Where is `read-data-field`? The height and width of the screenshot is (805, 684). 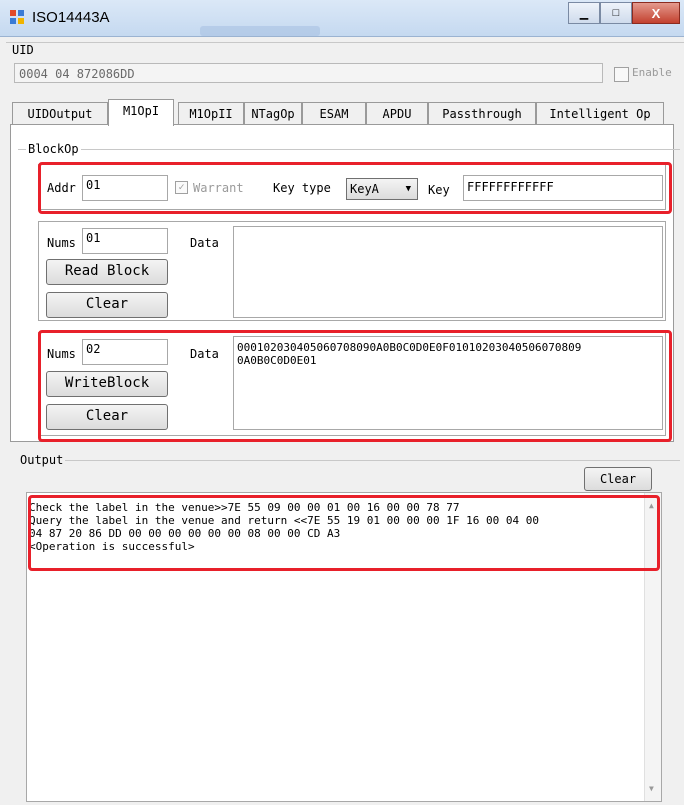
read-data-field is located at coordinates (448, 272).